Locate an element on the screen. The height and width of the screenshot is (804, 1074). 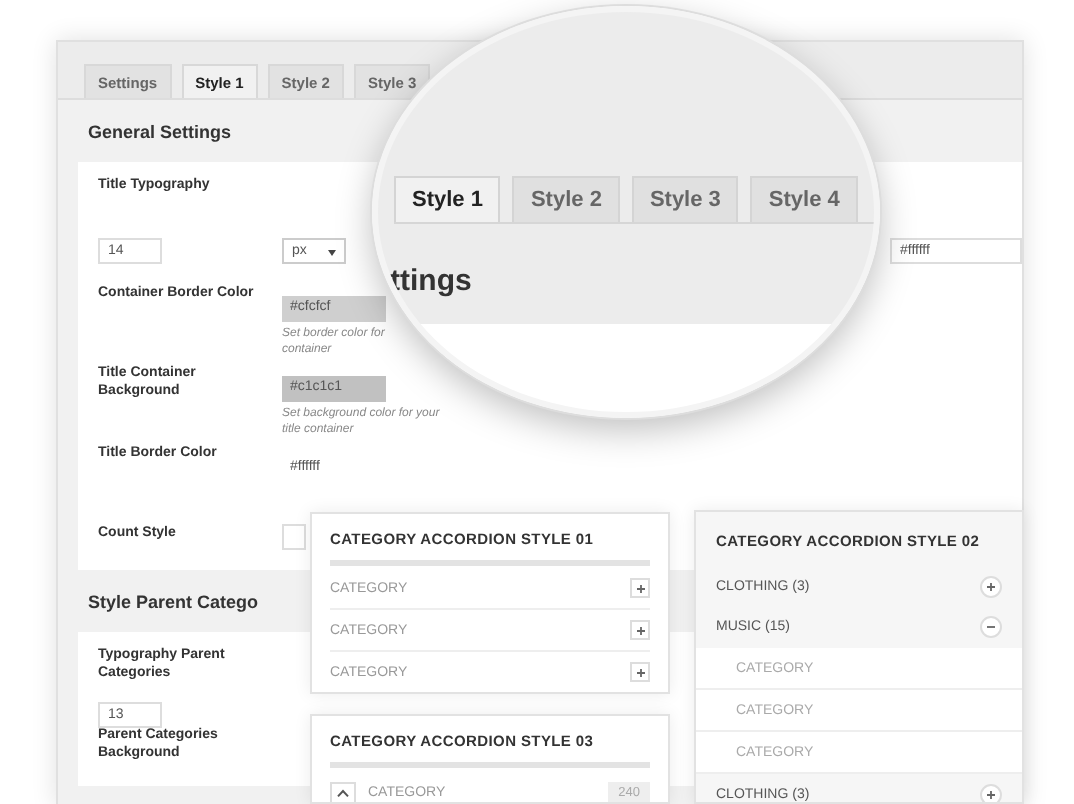
tab: Style 4 is located at coordinates (804, 199).